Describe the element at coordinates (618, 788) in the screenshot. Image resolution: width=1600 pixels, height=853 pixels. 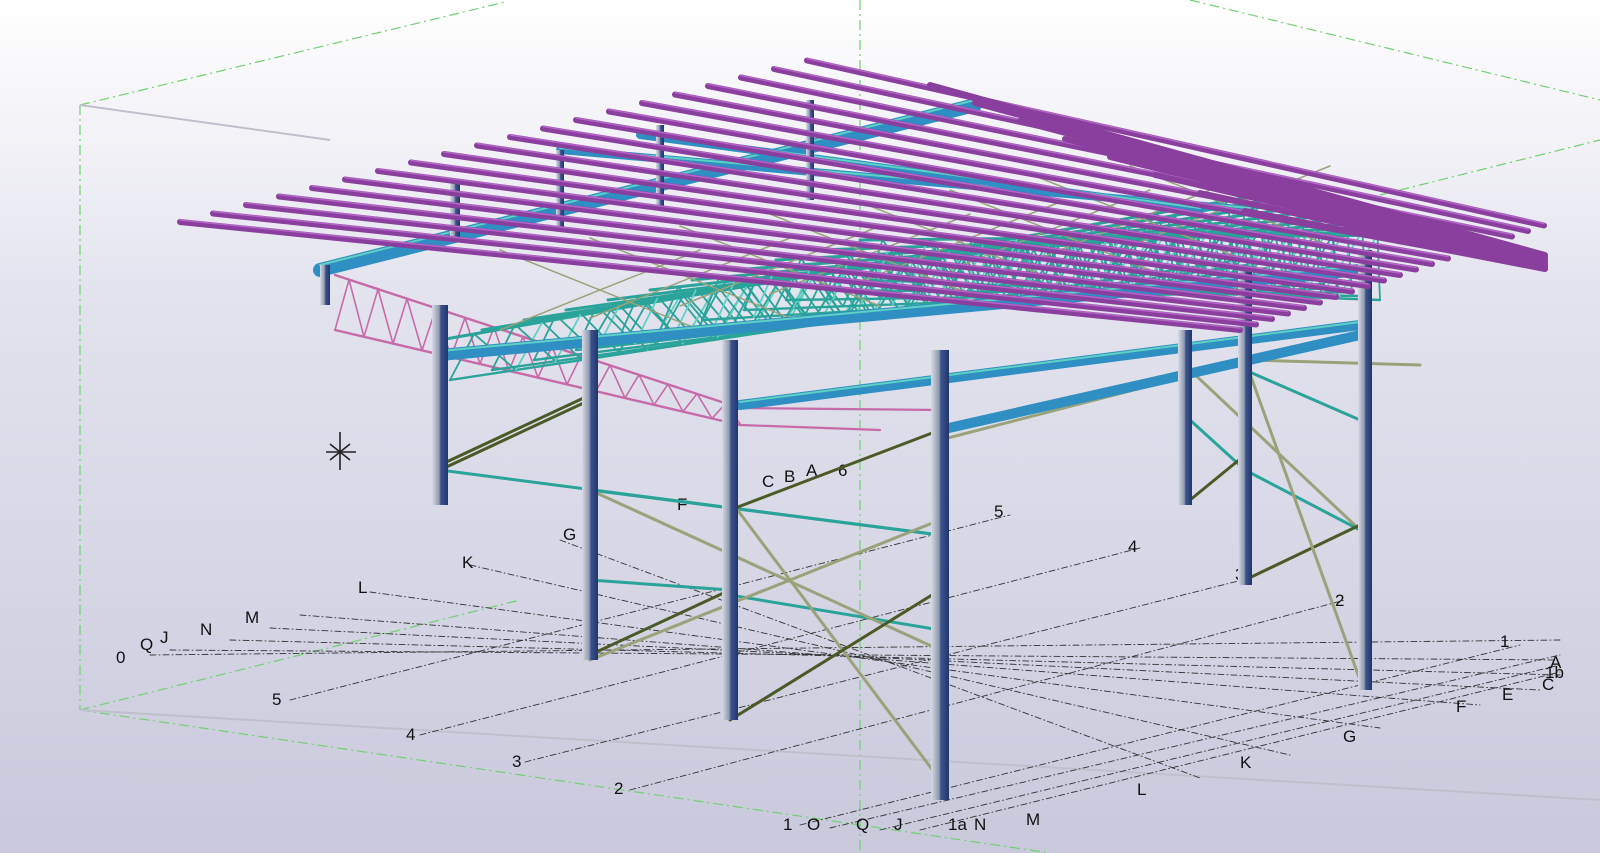
I see `grid-label-left-numbers: 2` at that location.